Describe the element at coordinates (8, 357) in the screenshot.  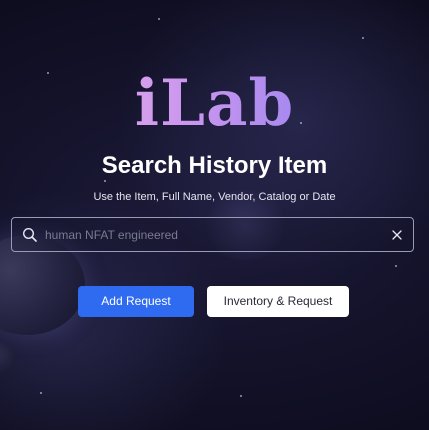
I see `small-planet-decoration` at that location.